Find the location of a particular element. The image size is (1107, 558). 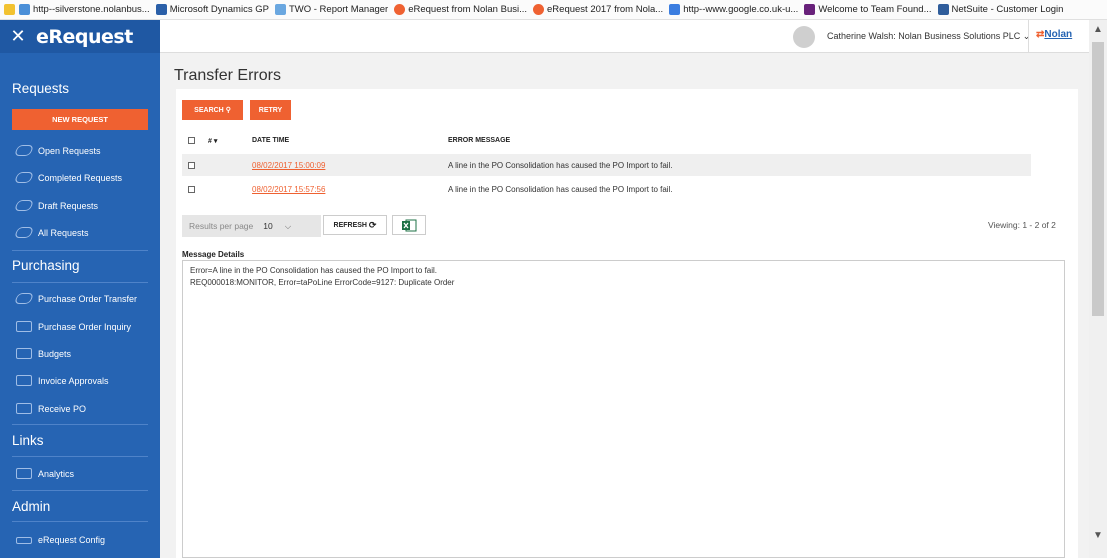

viewing-count: Viewing: 1 - 2 of 2 is located at coordinates (1022, 225).